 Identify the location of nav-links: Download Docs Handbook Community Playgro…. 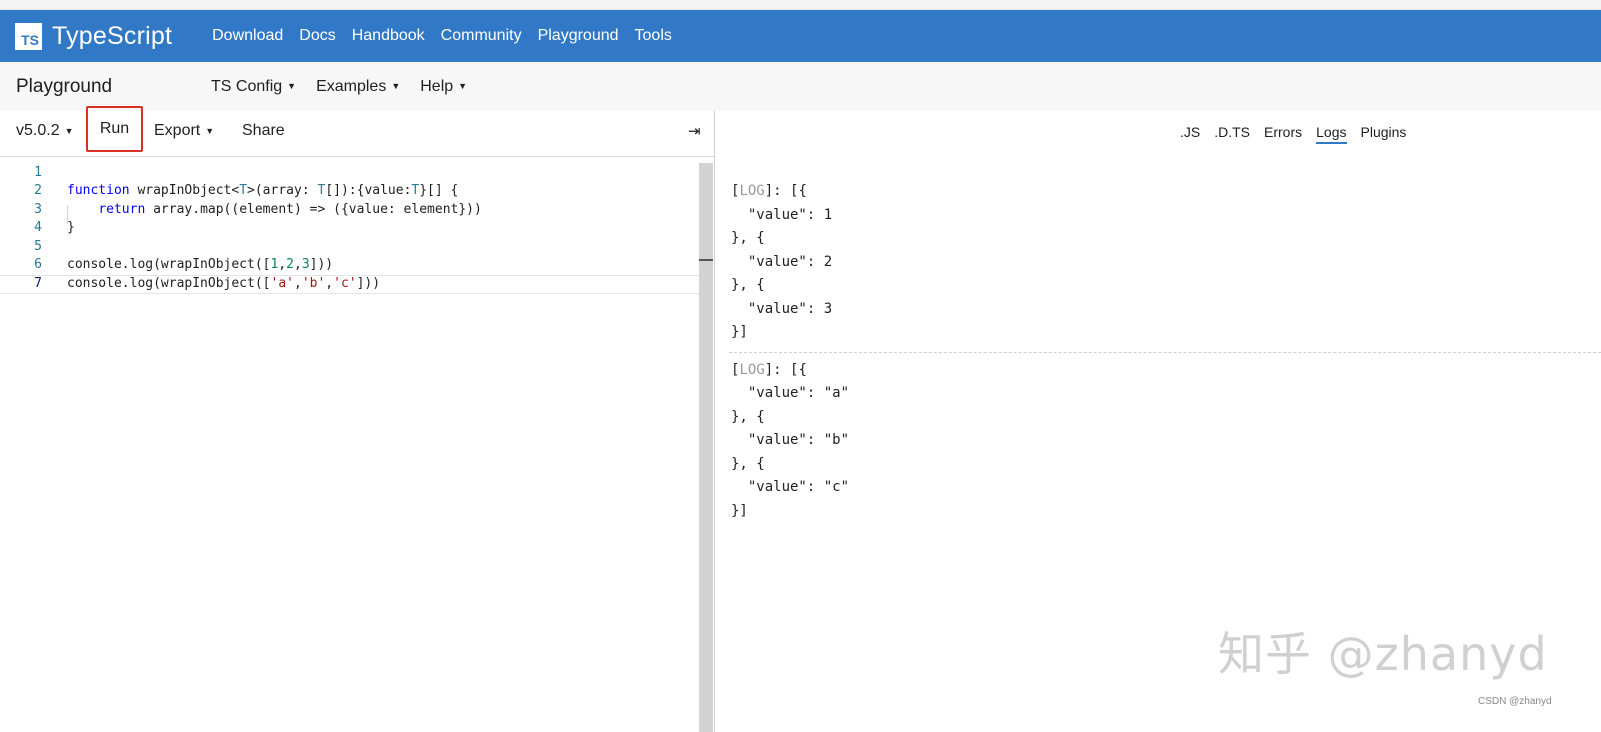
(450, 36).